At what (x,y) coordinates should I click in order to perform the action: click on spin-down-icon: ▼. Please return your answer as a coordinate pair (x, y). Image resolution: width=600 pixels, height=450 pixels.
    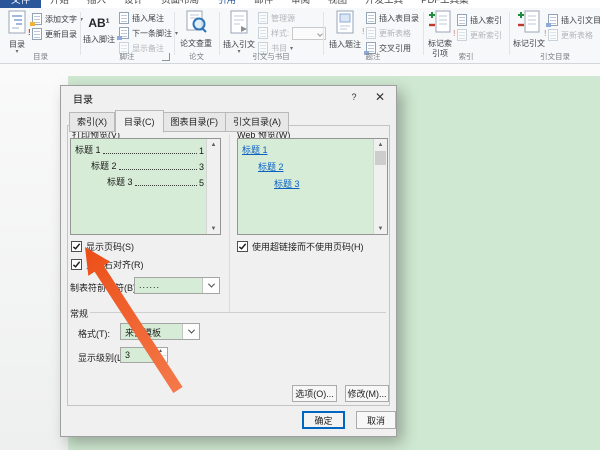
    Looking at the image, I should click on (160, 359).